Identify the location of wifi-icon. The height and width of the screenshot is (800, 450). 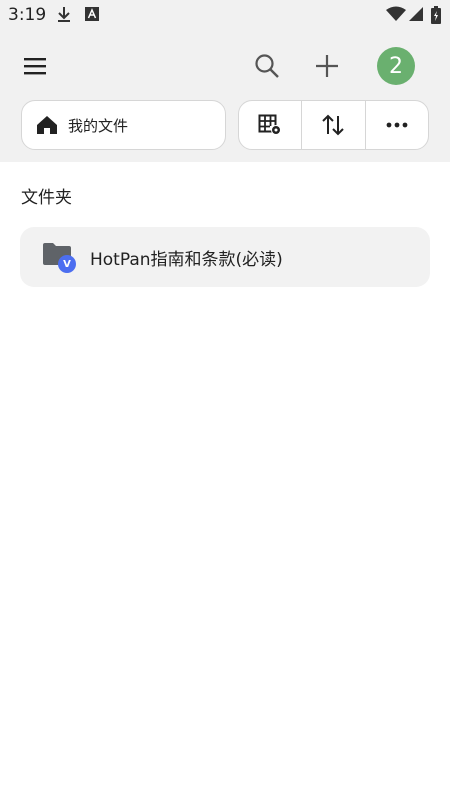
(396, 16).